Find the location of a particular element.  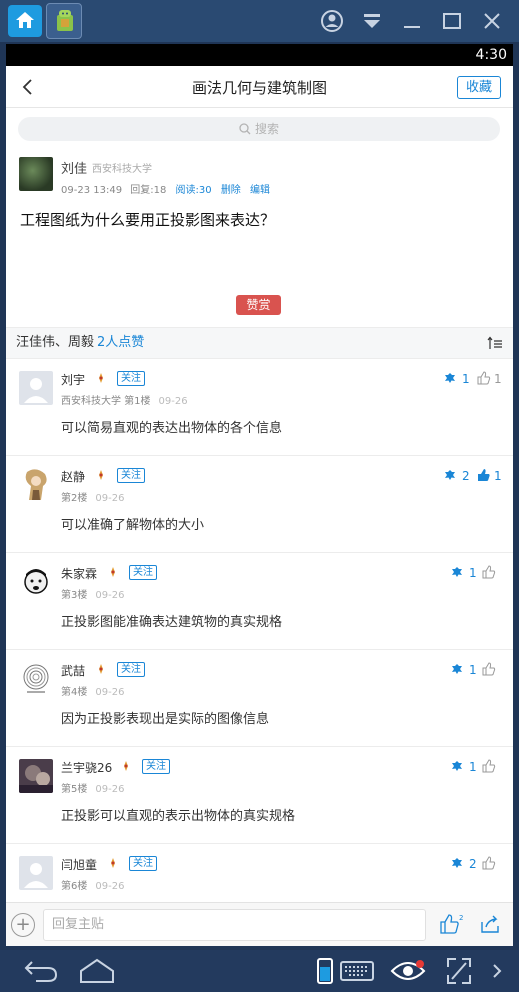

comment-text: 正投影可以直观的表示出物体的真实规格 is located at coordinates (178, 816).